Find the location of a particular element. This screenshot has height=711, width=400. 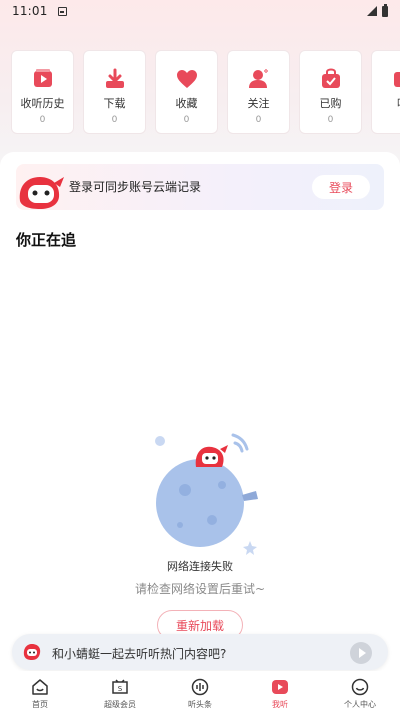

nav-item-home: 首页 is located at coordinates (40, 691).